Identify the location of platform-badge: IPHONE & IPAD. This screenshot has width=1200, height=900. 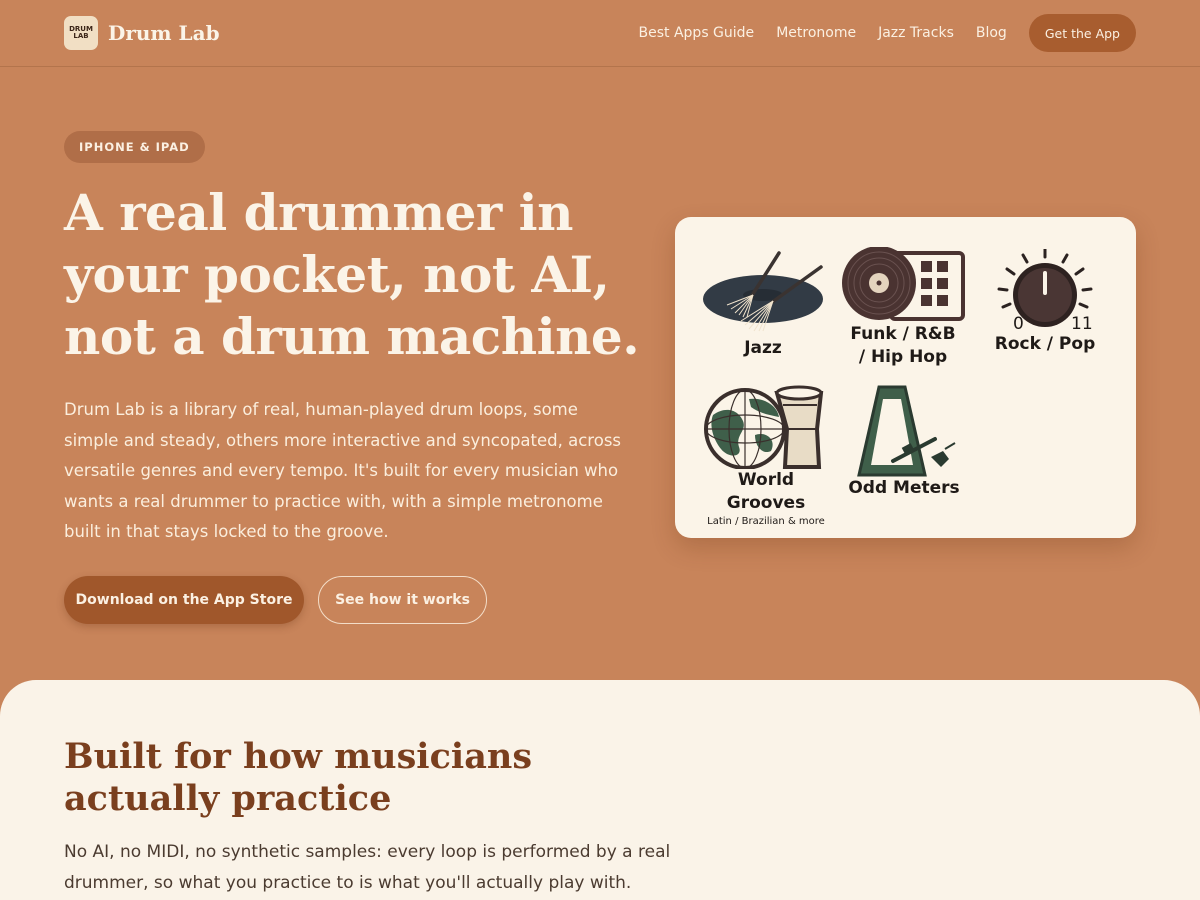
(134, 147).